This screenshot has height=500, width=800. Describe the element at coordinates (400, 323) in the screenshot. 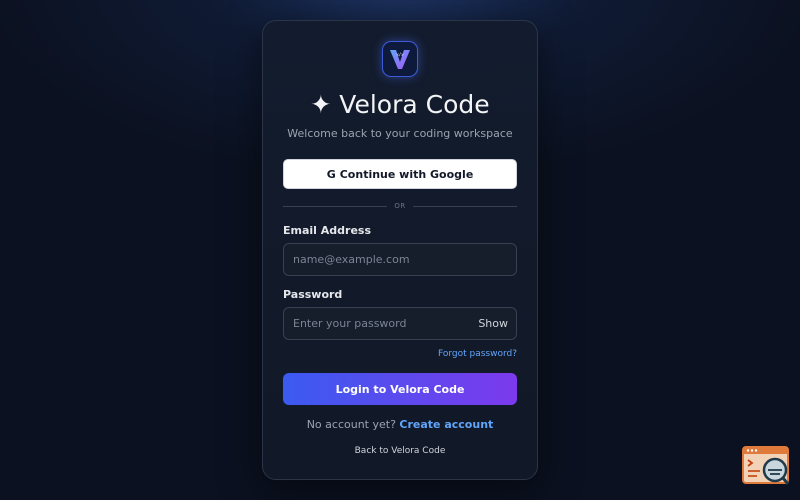

I see `password-field-wrapper: Show` at that location.